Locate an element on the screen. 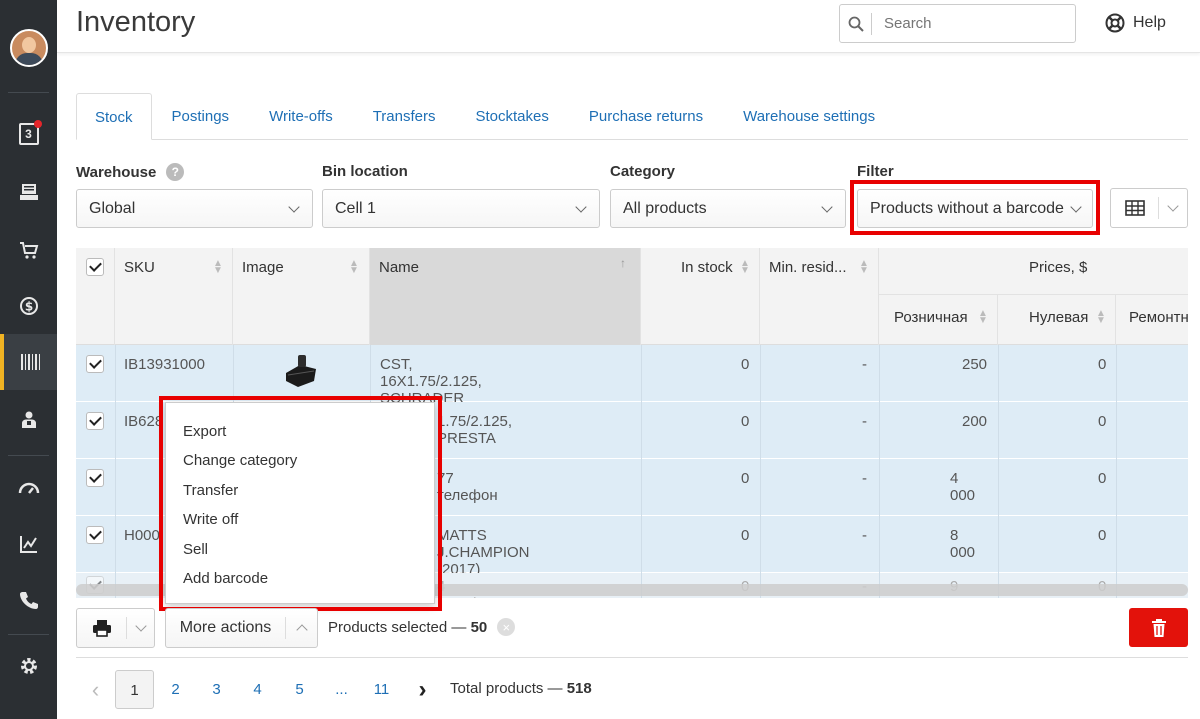 The width and height of the screenshot is (1200, 719). cell-zero: 0 is located at coordinates (1102, 364).